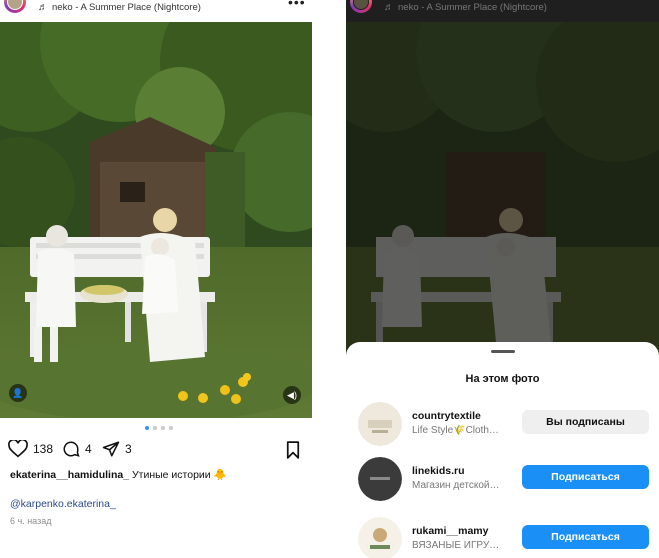  I want to click on divider, so click(329, 279).